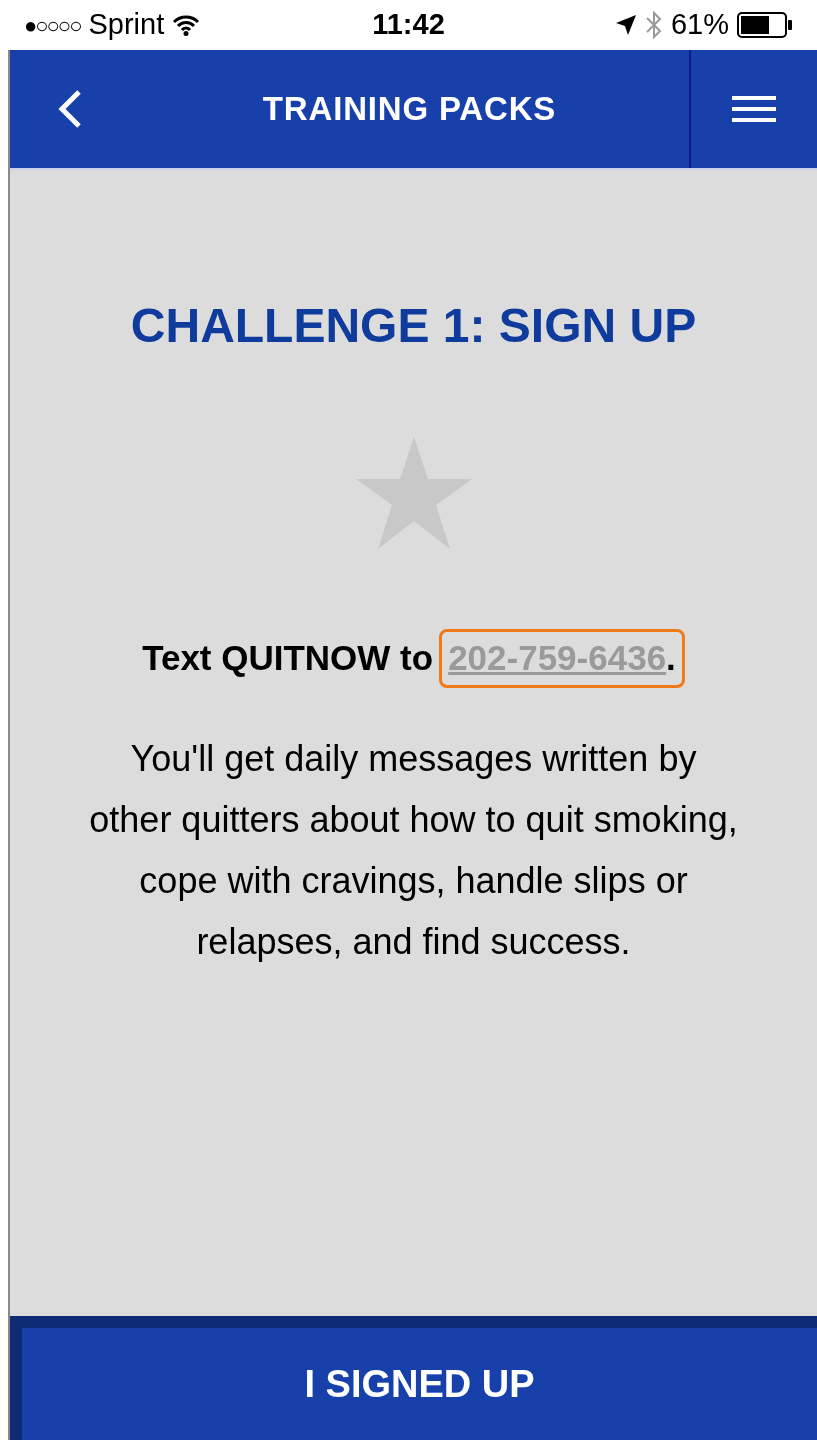  Describe the element at coordinates (52, 25) in the screenshot. I see `signal-strength: ●○○○○` at that location.